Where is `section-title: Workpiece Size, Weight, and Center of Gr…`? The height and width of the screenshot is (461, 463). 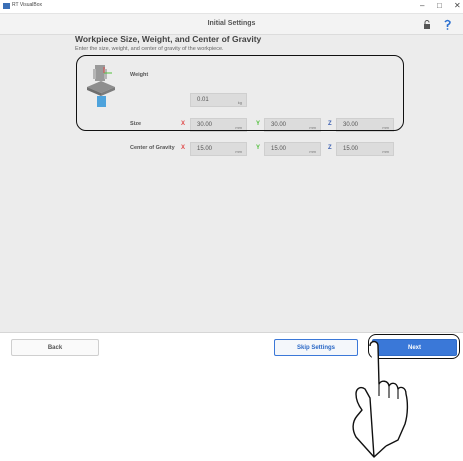
section-title: Workpiece Size, Weight, and Center of Gr… is located at coordinates (168, 39).